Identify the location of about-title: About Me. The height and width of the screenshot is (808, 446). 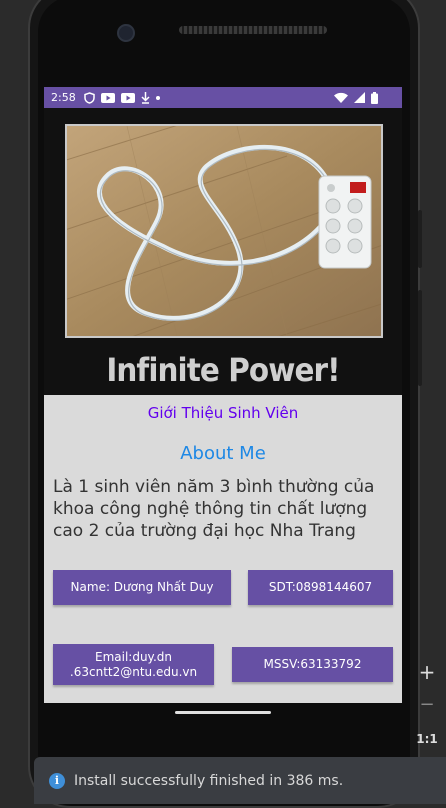
(223, 453).